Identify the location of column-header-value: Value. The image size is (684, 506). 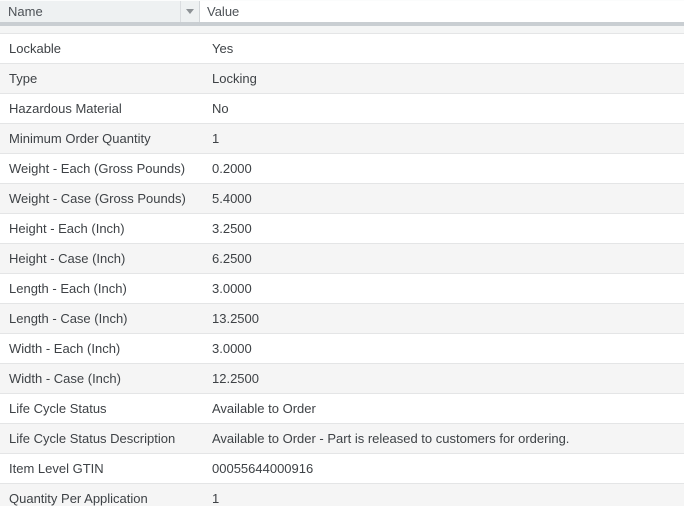
(442, 11).